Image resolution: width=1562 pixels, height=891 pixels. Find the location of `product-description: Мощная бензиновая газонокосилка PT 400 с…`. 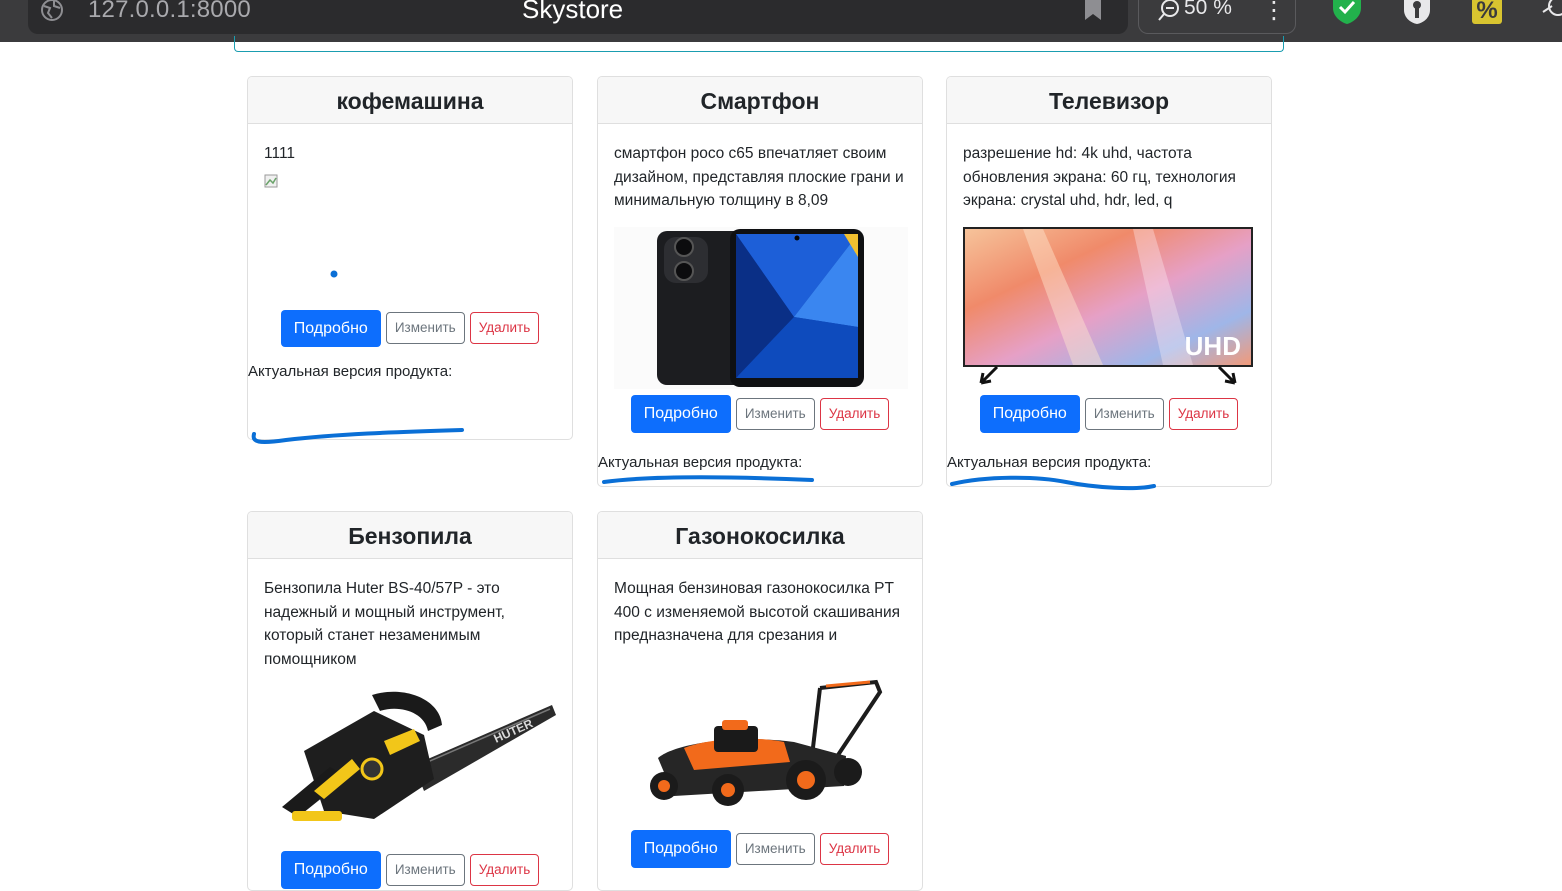

product-description: Мощная бензиновая газонокосилка PT 400 с… is located at coordinates (757, 612).